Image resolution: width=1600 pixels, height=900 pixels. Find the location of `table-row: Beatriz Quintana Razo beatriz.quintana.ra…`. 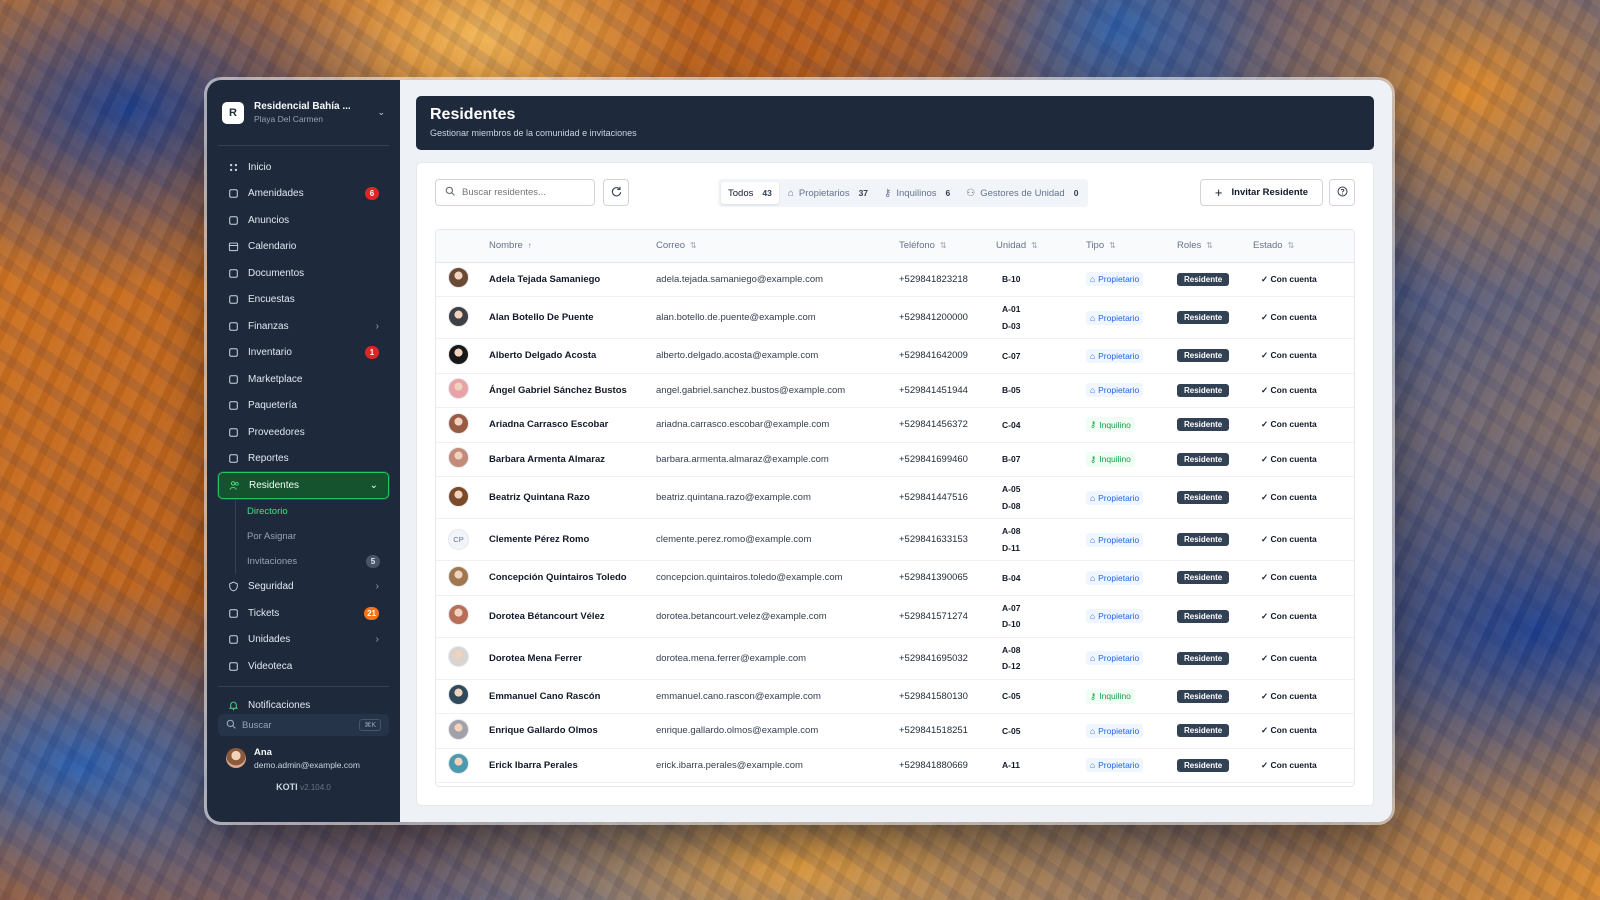

table-row: Beatriz Quintana Razo beatriz.quintana.ra… is located at coordinates (895, 497).